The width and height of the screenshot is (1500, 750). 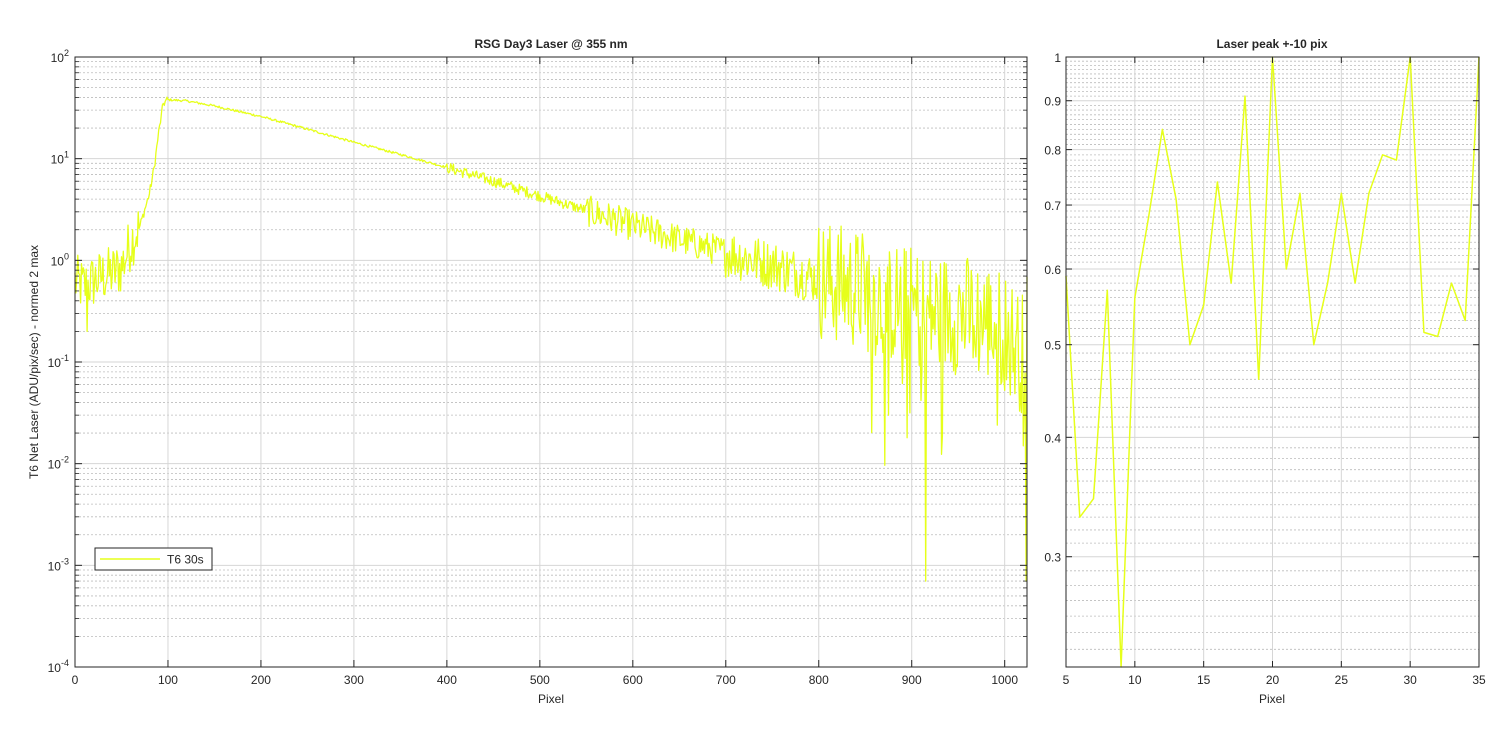 I want to click on peak-chart-title: Laser peak +-10 pix, so click(x=1271, y=44).